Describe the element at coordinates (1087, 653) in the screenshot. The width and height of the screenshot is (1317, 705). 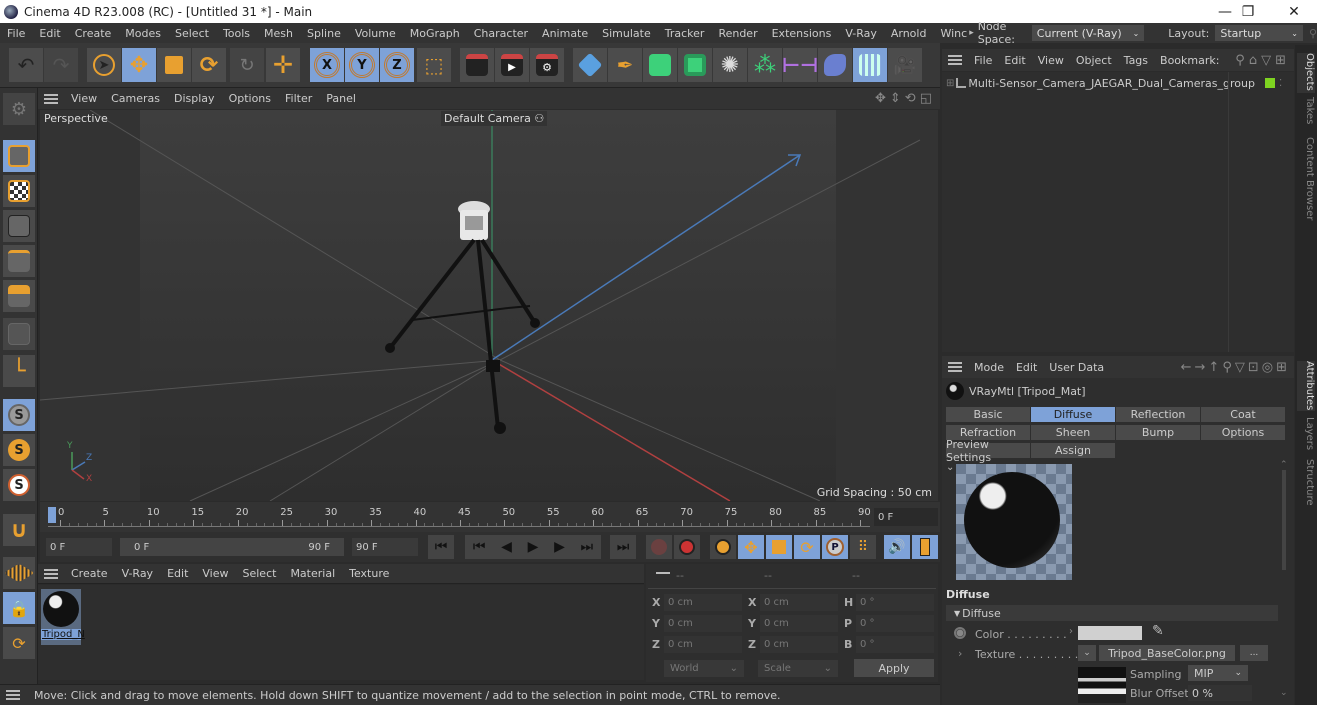
I see `texture-dropdown-button: ⌄` at that location.